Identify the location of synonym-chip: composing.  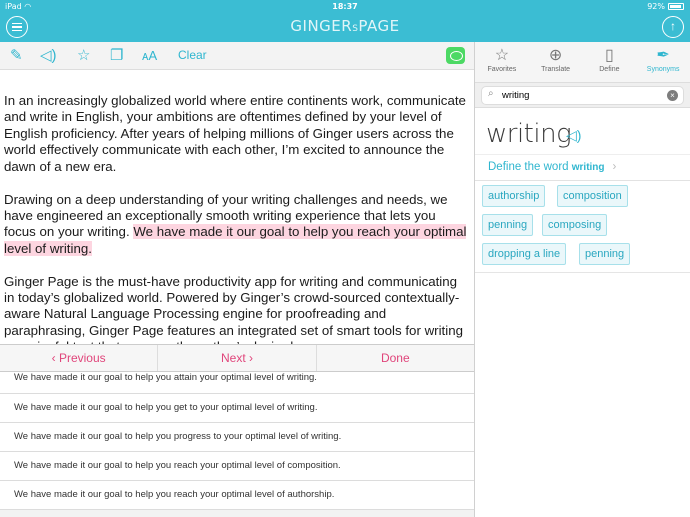
(575, 225).